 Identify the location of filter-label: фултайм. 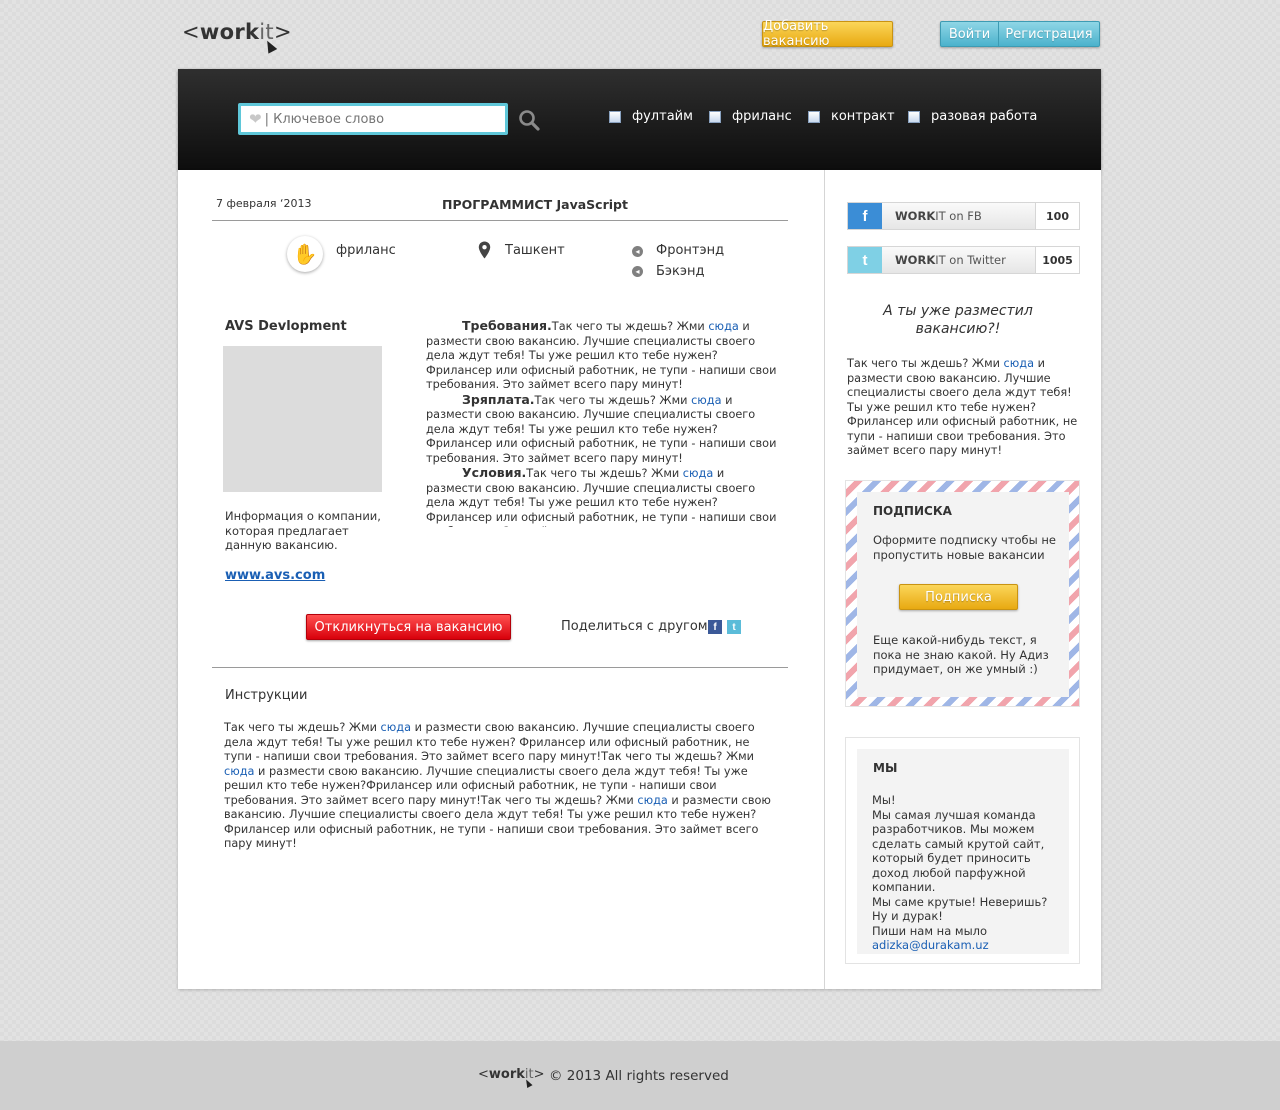
(662, 116).